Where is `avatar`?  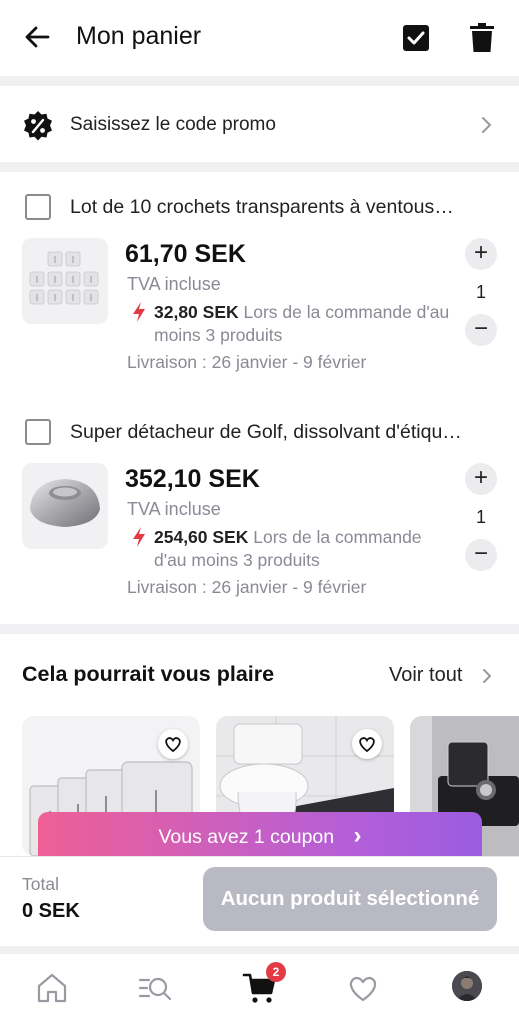 avatar is located at coordinates (467, 986).